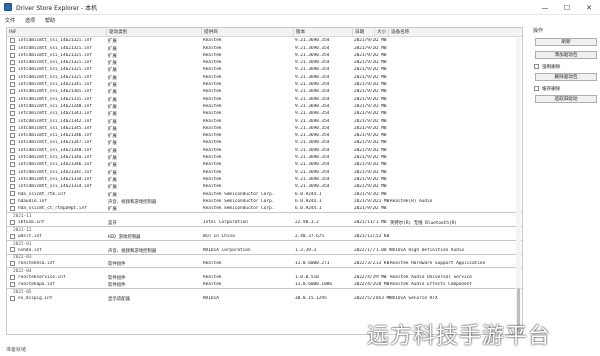 This screenshot has width=600, height=356. What do you see at coordinates (57, 32) in the screenshot?
I see `column-header-inf: INF` at bounding box center [57, 32].